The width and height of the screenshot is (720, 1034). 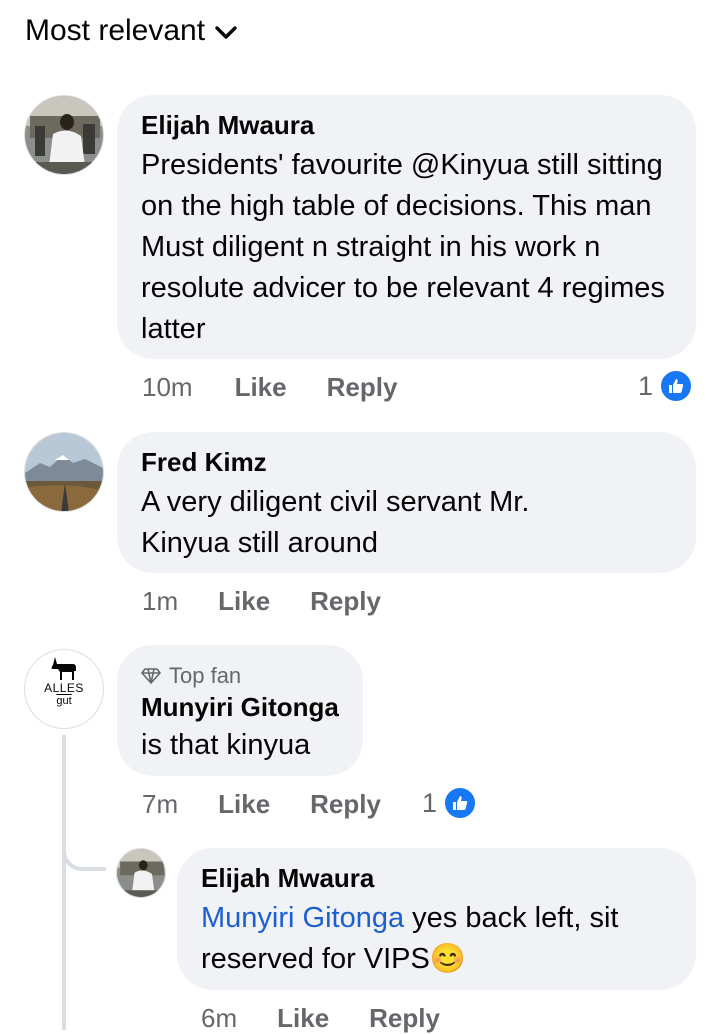 What do you see at coordinates (63, 668) in the screenshot?
I see `donkey-logo-icon` at bounding box center [63, 668].